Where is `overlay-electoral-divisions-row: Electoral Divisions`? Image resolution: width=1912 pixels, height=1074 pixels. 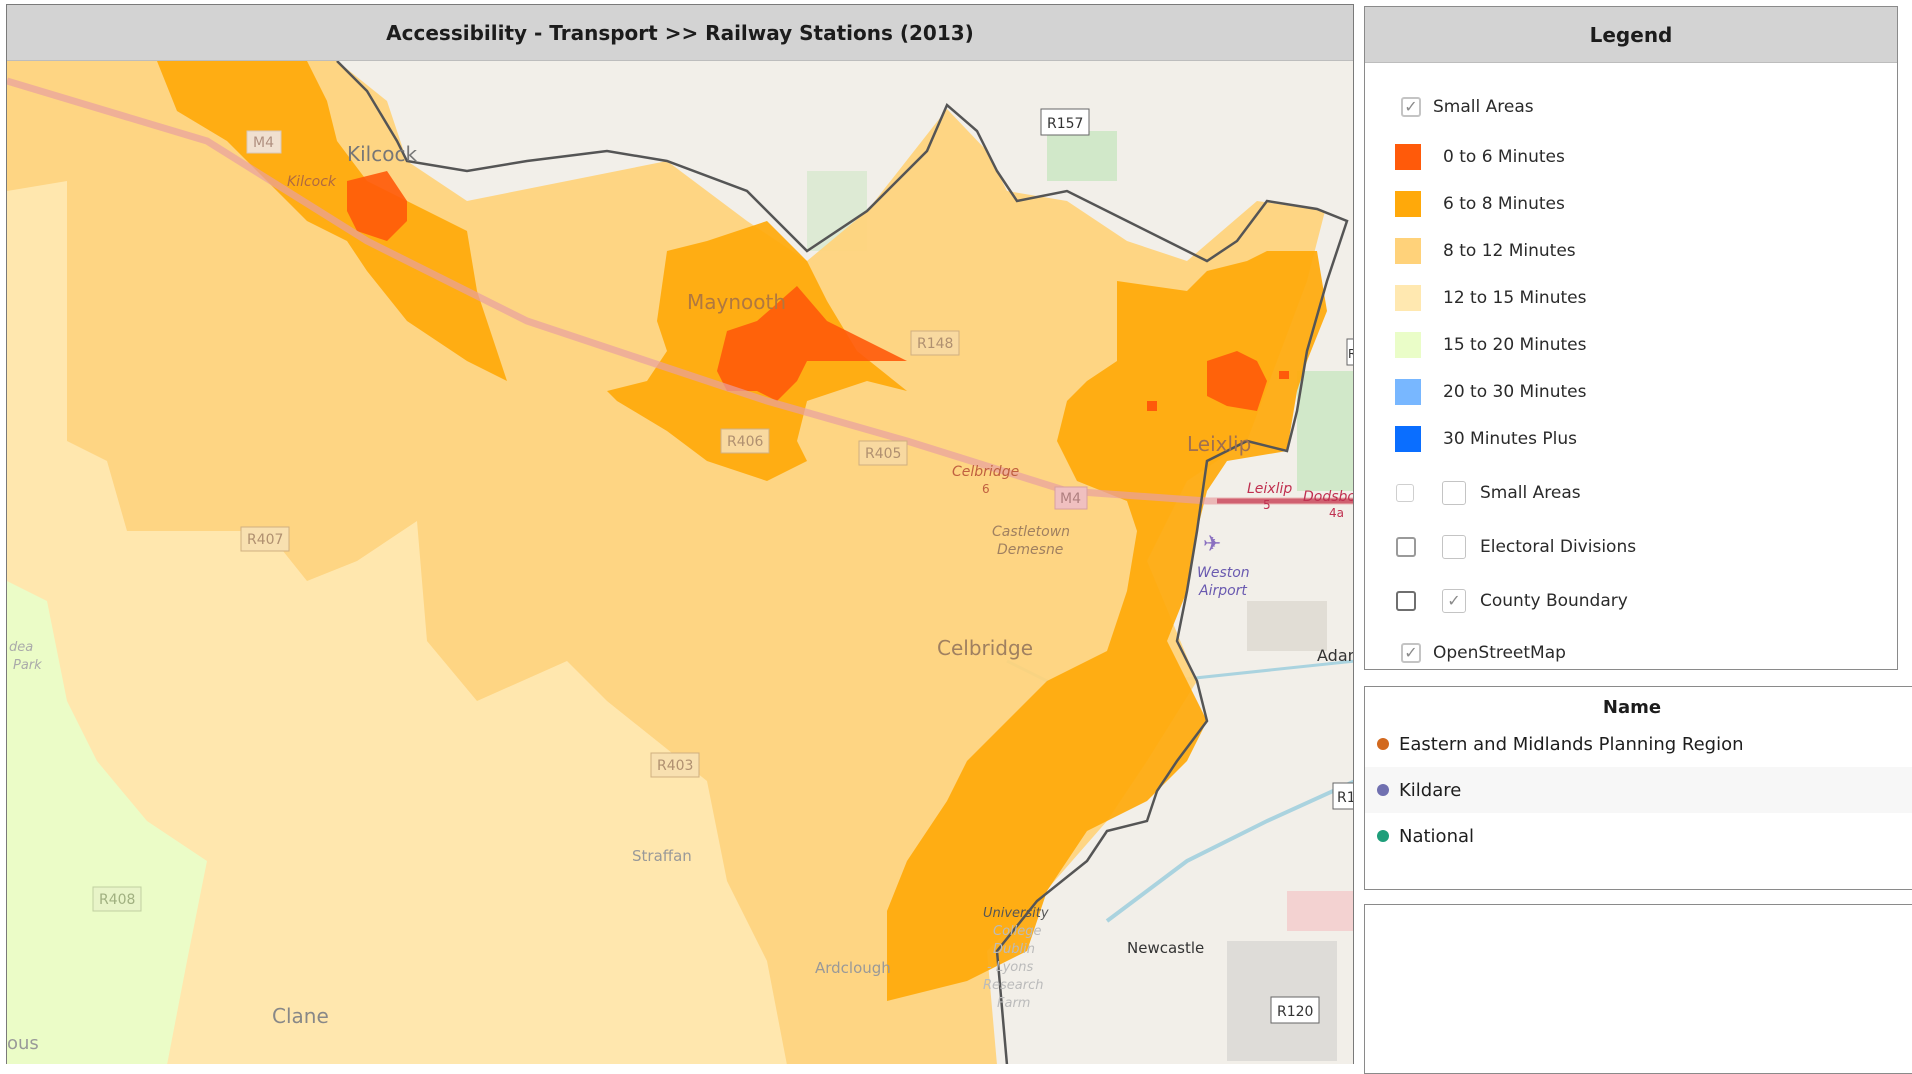
overlay-electoral-divisions-row: Electoral Divisions is located at coordinates (1516, 547).